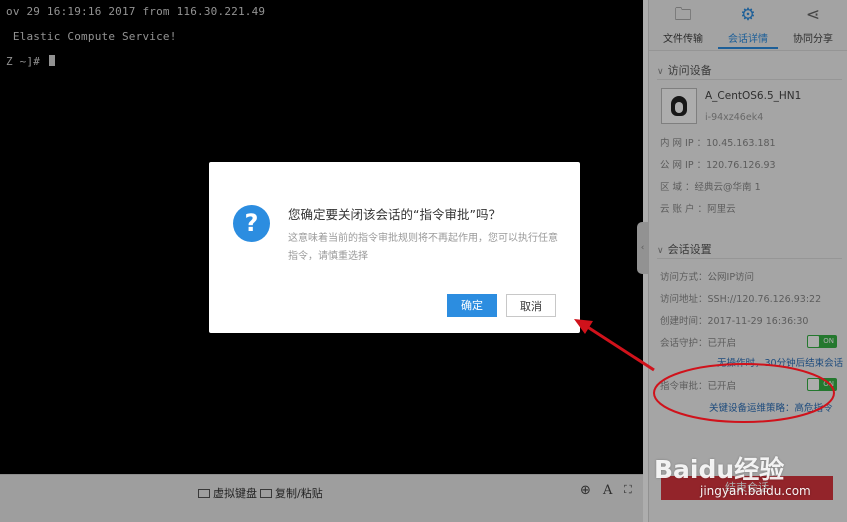 Image resolution: width=847 pixels, height=522 pixels. What do you see at coordinates (719, 469) in the screenshot?
I see `baidu-watermark: Baidu经验` at bounding box center [719, 469].